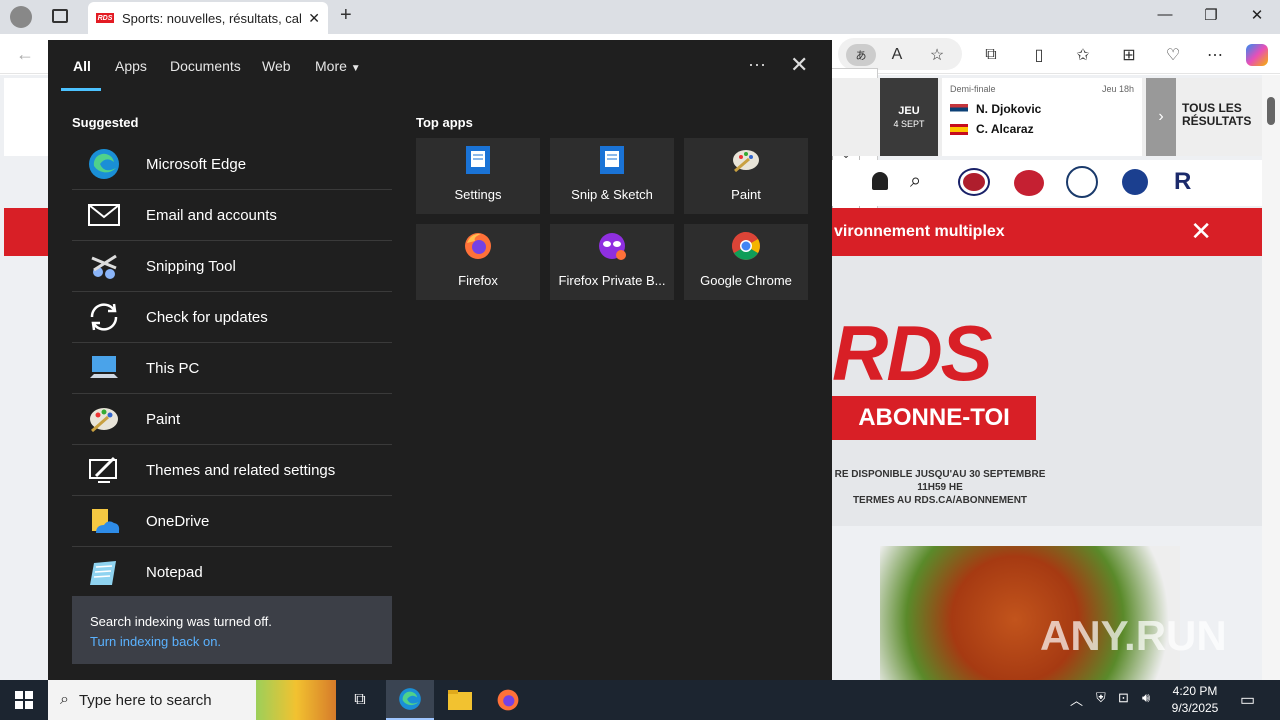 This screenshot has height=720, width=1280. I want to click on banner-close-icon: ✕, so click(1201, 231).